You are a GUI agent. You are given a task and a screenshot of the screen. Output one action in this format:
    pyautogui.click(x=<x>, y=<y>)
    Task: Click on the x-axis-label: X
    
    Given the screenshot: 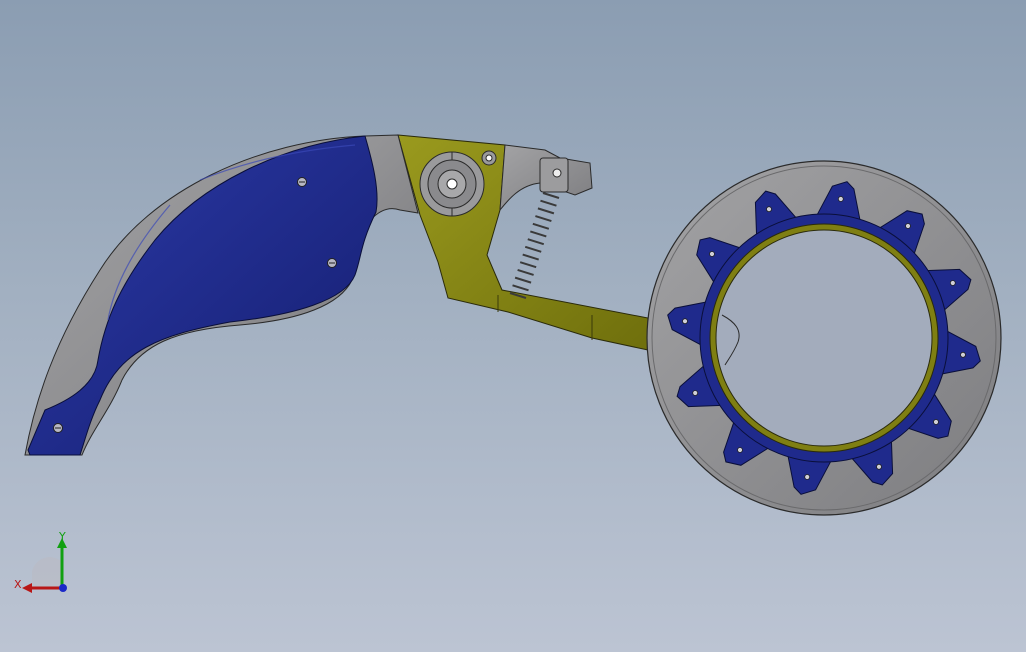 What is the action you would take?
    pyautogui.click(x=18, y=584)
    